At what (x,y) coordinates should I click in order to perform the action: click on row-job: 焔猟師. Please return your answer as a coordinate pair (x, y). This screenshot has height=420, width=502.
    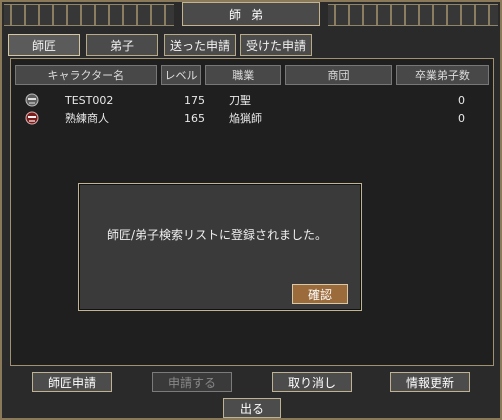
    Looking at the image, I should click on (245, 118).